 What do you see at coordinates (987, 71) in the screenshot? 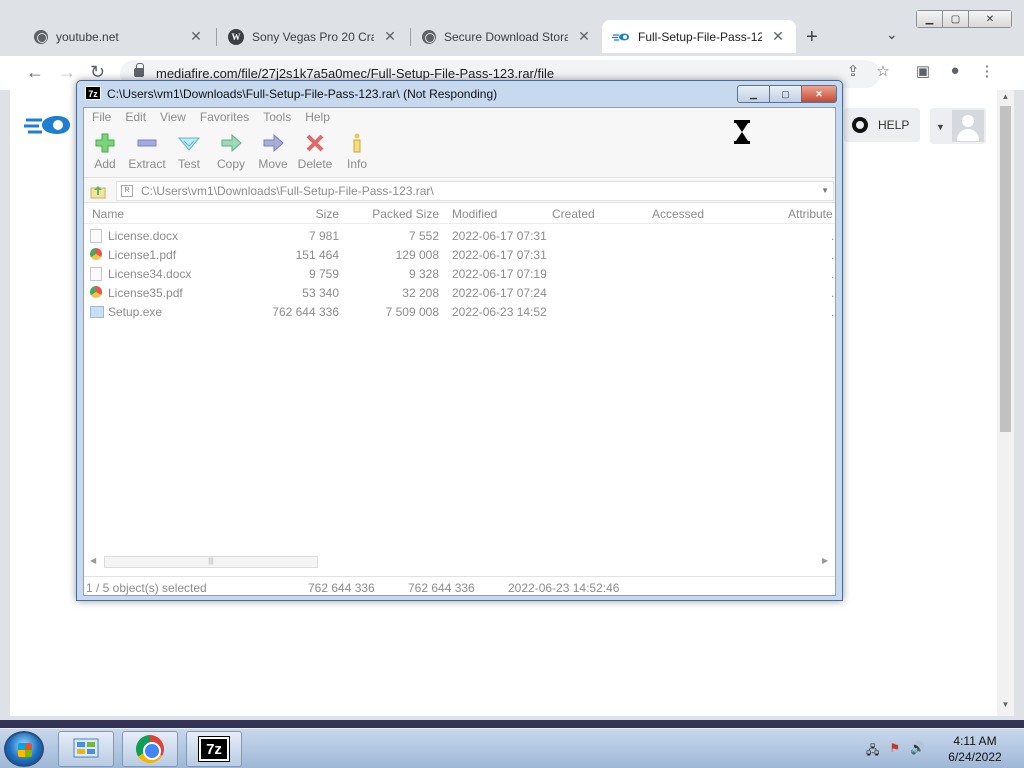
I see `menu-kebab-icon: ⋮` at bounding box center [987, 71].